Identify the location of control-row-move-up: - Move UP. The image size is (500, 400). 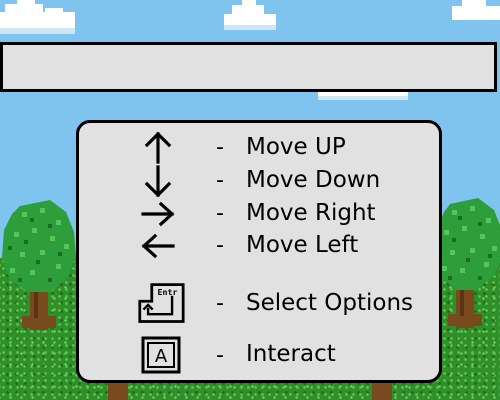
(262, 148).